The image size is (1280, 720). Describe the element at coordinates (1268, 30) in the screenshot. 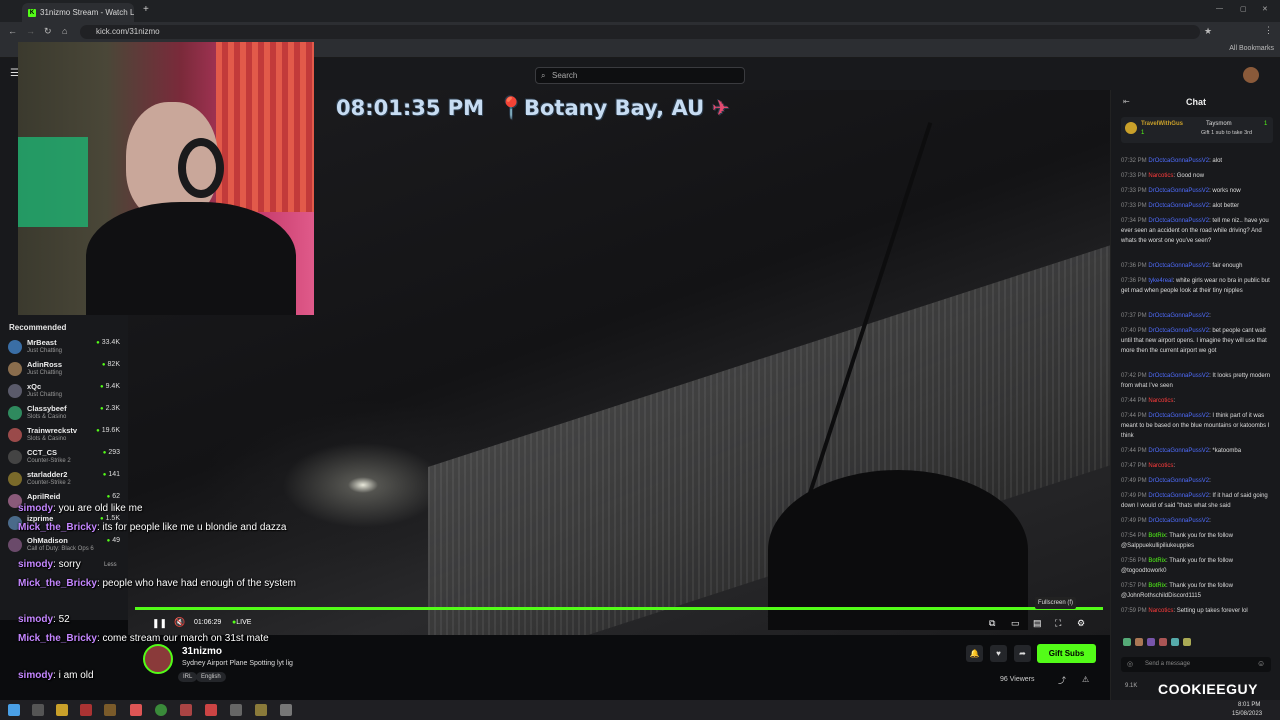

I see `menu-icon: ⋮` at that location.